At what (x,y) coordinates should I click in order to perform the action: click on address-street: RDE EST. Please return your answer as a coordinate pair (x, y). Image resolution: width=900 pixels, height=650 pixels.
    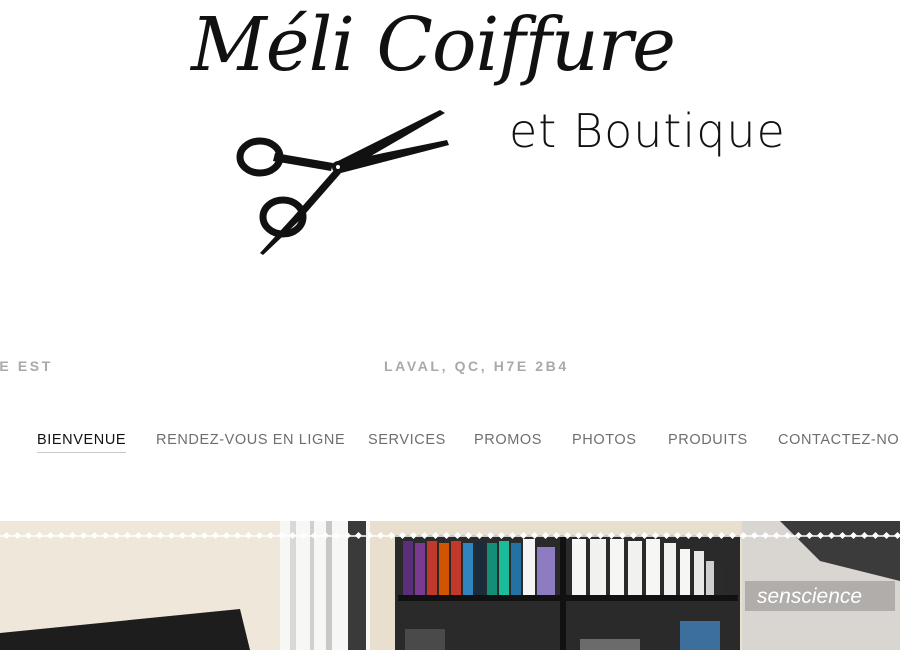
    Looking at the image, I should click on (26, 366).